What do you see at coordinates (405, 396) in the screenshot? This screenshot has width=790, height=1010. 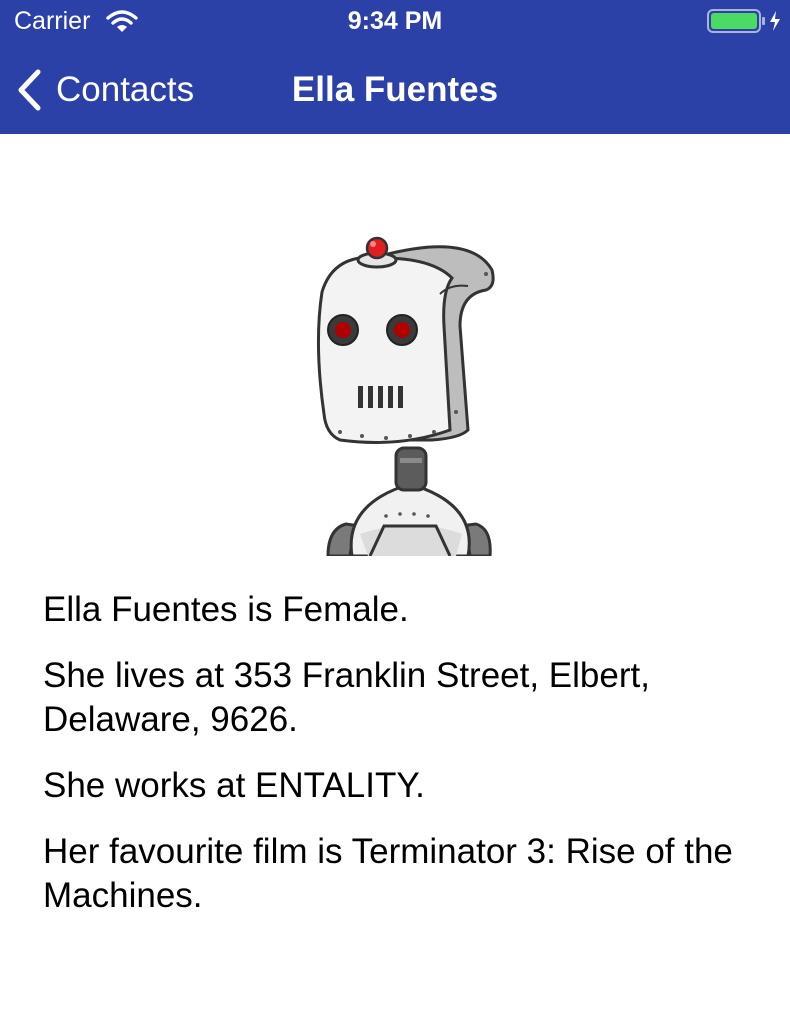 I see `robot-avatar-icon` at bounding box center [405, 396].